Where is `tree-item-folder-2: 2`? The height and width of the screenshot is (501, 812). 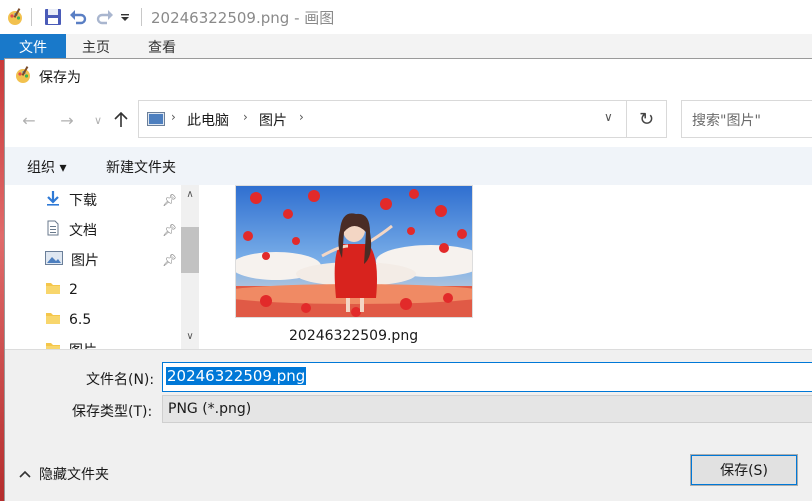 tree-item-folder-2: 2 is located at coordinates (61, 290).